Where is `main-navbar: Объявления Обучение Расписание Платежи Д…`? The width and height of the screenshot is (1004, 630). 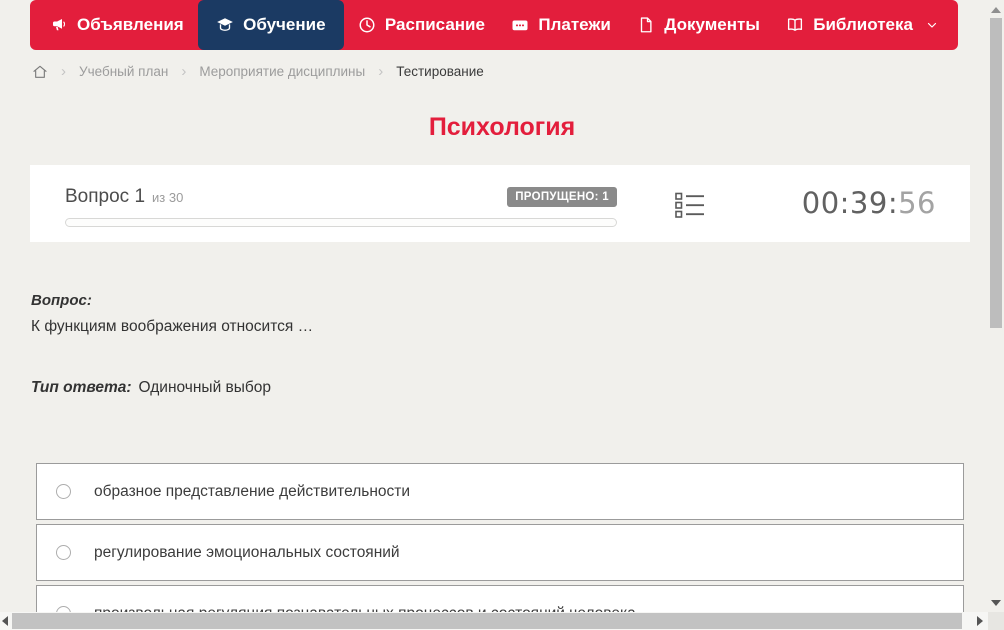
main-navbar: Объявления Обучение Расписание Платежи Д… is located at coordinates (494, 25).